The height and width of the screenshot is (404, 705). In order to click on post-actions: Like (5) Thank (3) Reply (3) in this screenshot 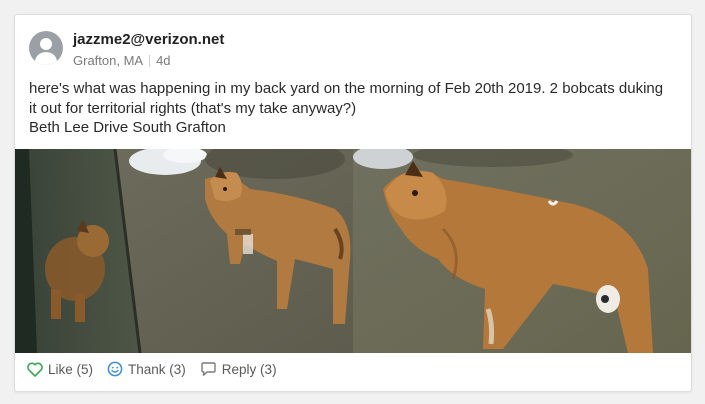, I will do `click(159, 369)`.